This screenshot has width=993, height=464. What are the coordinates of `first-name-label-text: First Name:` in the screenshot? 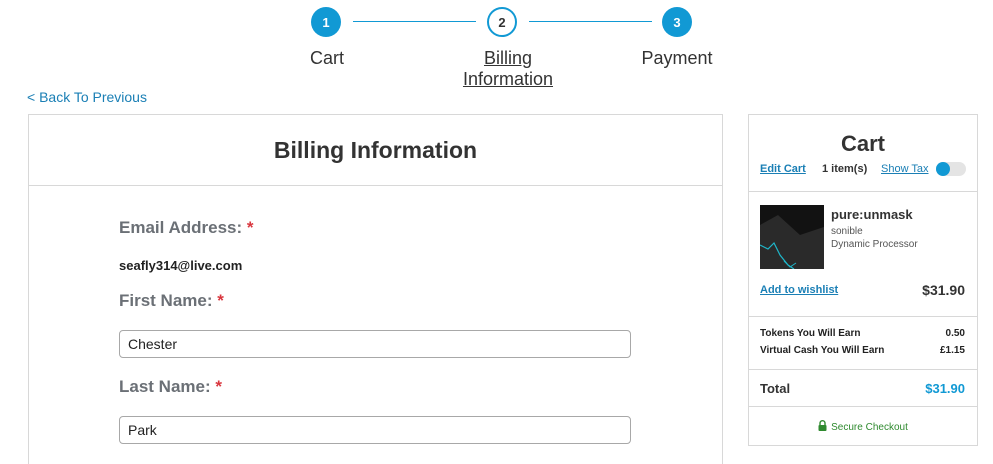 It's located at (166, 300).